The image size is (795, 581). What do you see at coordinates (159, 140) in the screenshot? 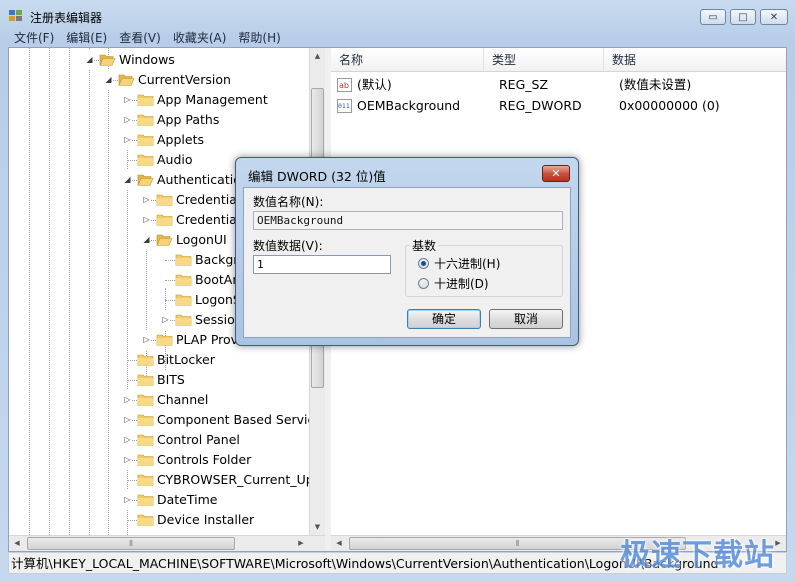
I see `tree-node: ▷ Applets` at bounding box center [159, 140].